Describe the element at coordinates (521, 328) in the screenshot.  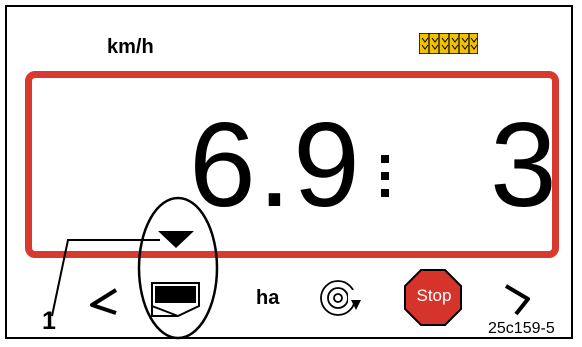
I see `figure-reference-code: 25c159-5` at that location.